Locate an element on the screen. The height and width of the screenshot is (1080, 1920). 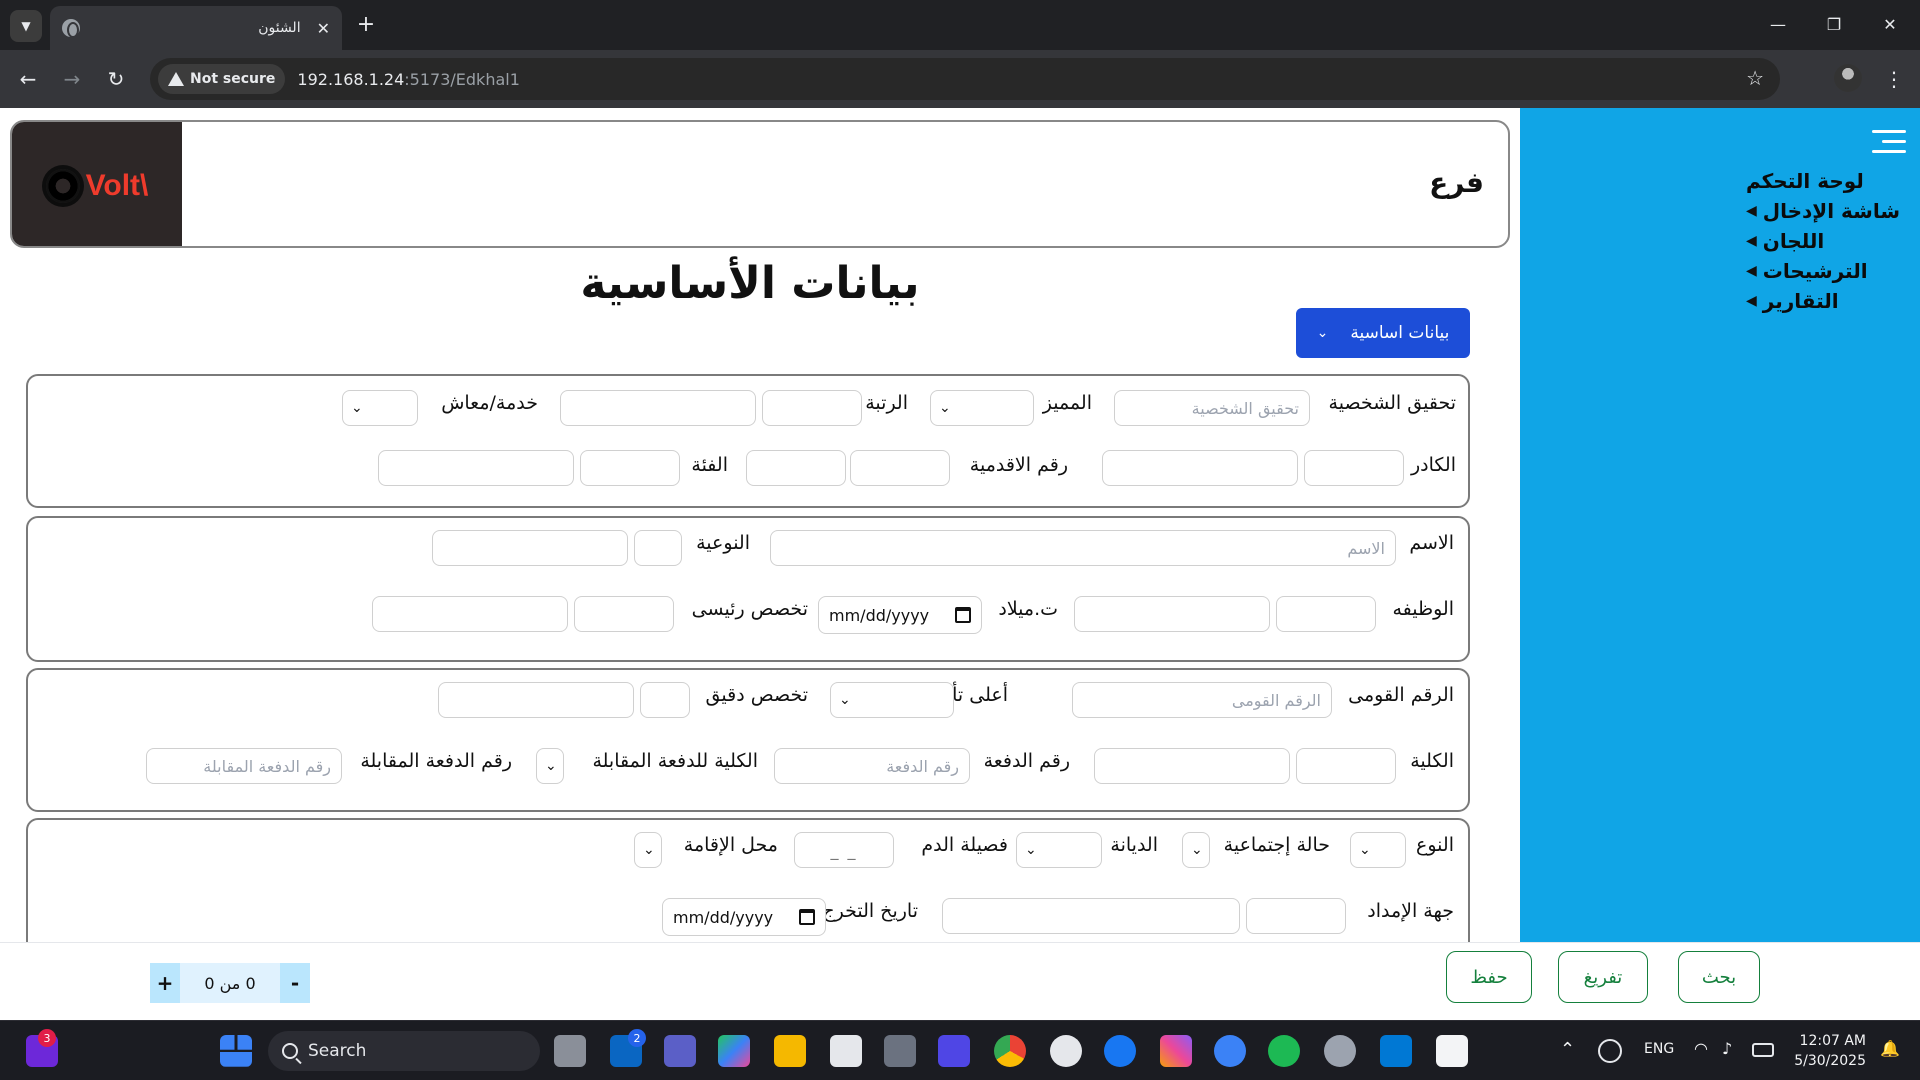
residence-select: ⌄ is located at coordinates (648, 850).